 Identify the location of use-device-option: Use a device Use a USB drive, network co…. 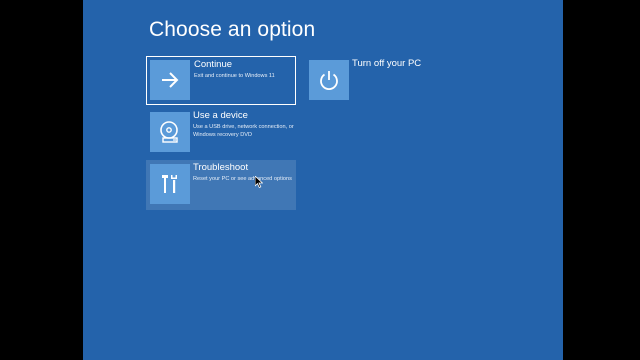
(221, 132).